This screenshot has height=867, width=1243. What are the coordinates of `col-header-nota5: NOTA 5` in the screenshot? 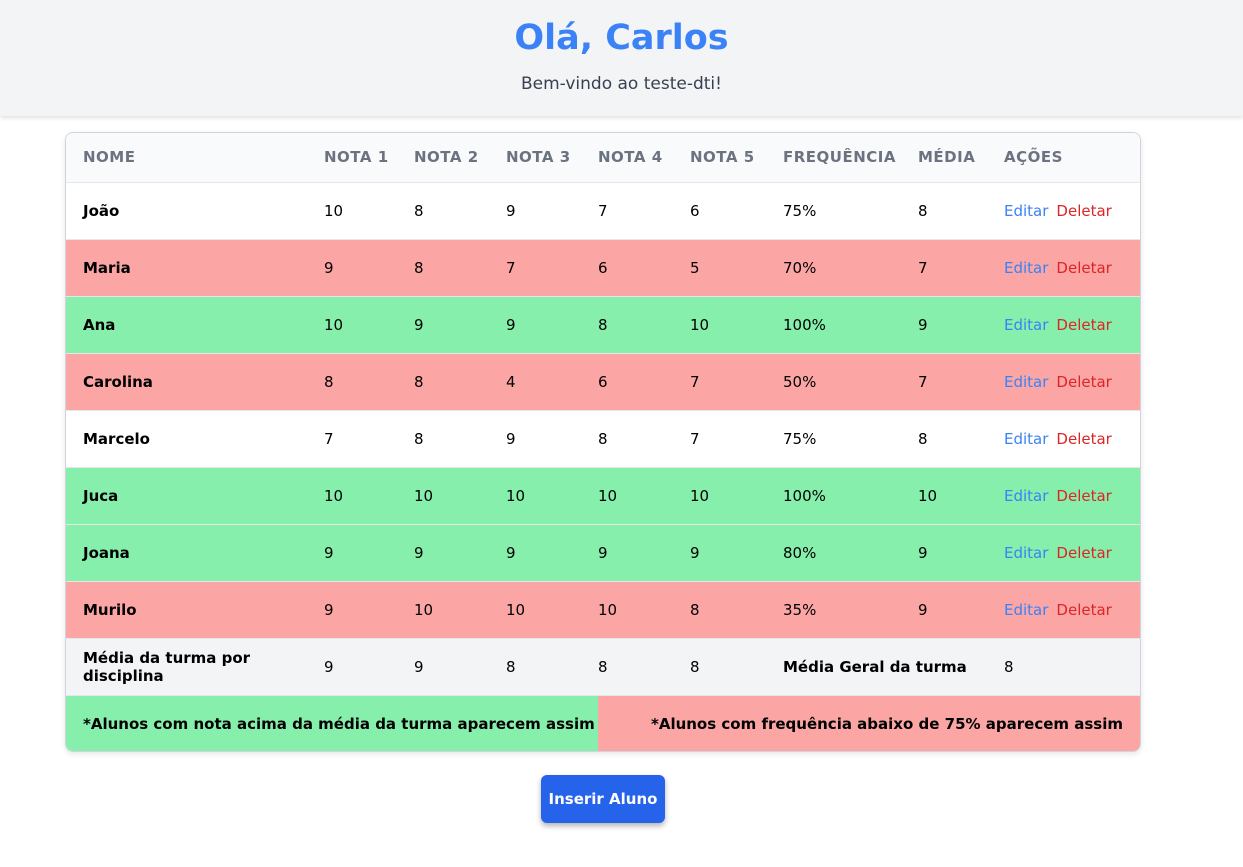 It's located at (736, 158).